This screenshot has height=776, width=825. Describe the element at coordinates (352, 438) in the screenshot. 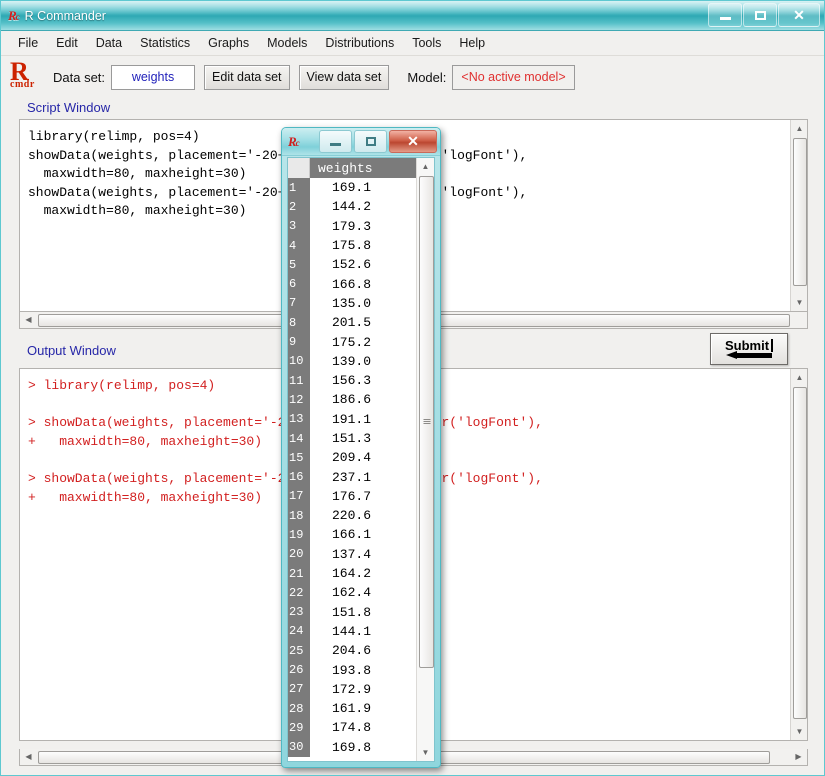

I see `table-row: 14 151.3` at that location.